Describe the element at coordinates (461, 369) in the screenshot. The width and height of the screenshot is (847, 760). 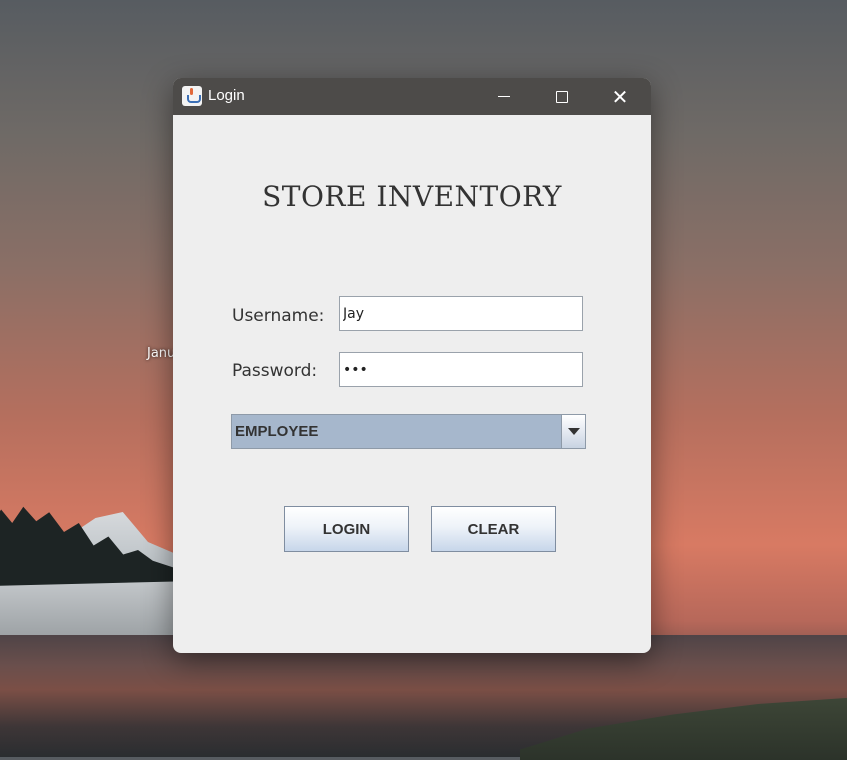
I see `password-field` at that location.